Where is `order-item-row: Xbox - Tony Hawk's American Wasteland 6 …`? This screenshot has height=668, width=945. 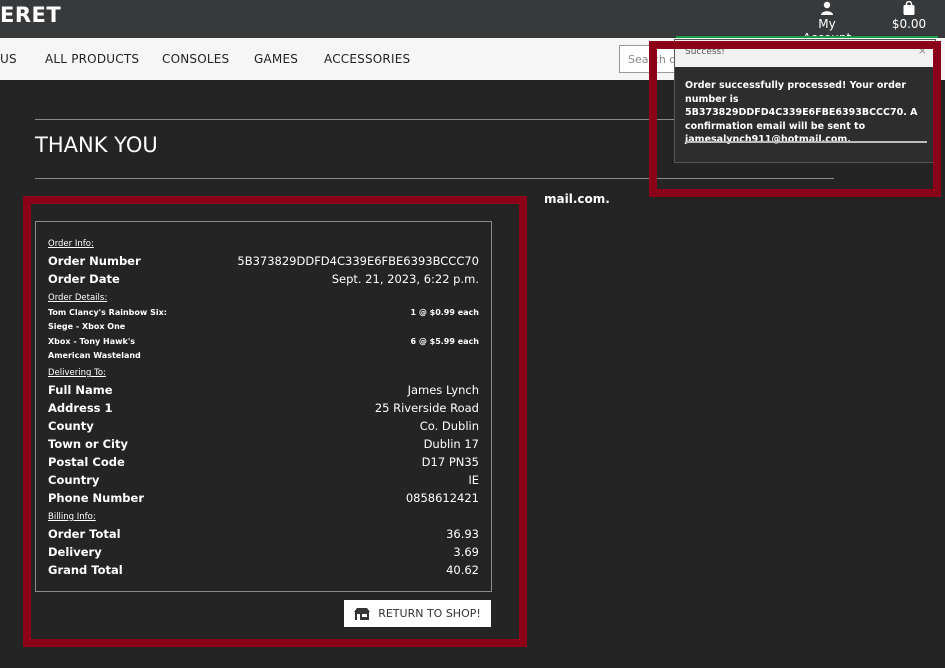
order-item-row: Xbox - Tony Hawk's American Wasteland 6 … is located at coordinates (263, 349).